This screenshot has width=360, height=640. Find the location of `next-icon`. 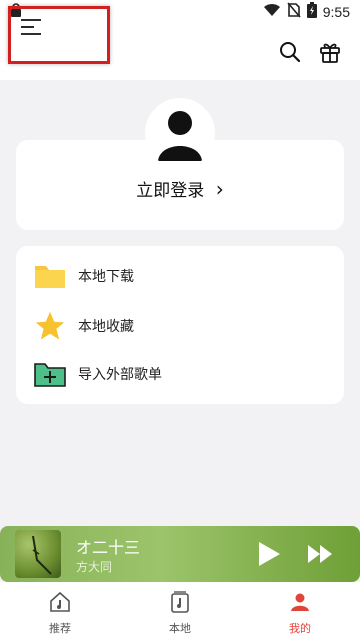

next-icon is located at coordinates (321, 554).